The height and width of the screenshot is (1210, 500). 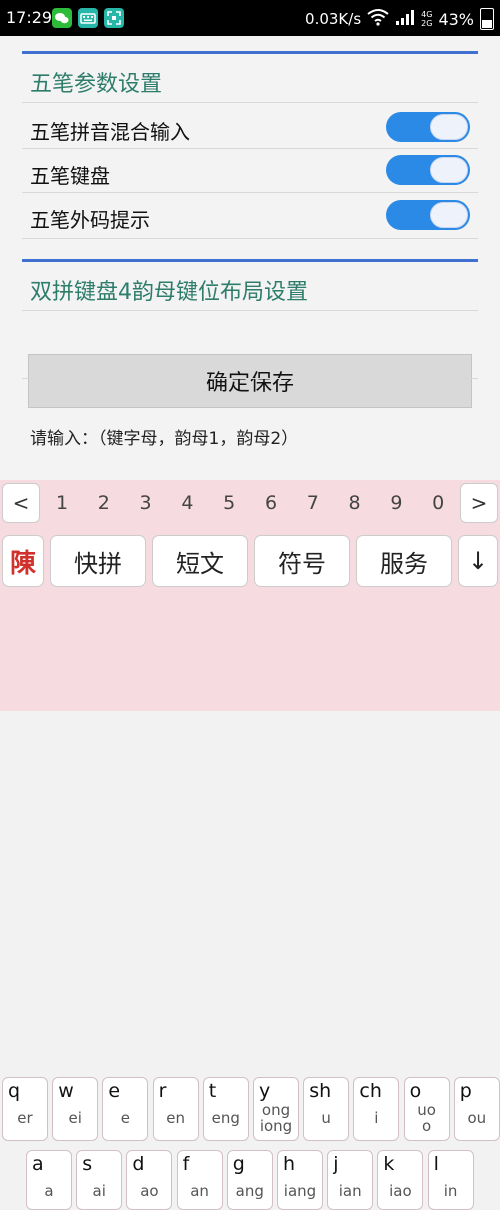 What do you see at coordinates (404, 561) in the screenshot?
I see `service-key: 服务` at bounding box center [404, 561].